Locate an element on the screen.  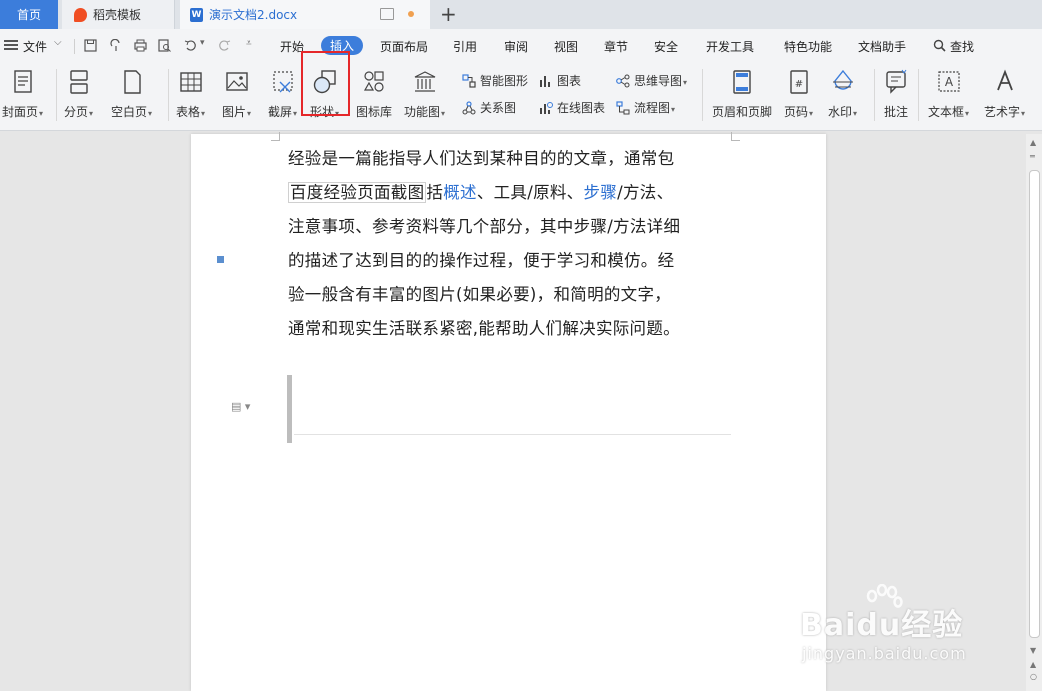
text-line: 的描述了达到目的的操作过程，便于学习和模仿。经 is located at coordinates (481, 260).